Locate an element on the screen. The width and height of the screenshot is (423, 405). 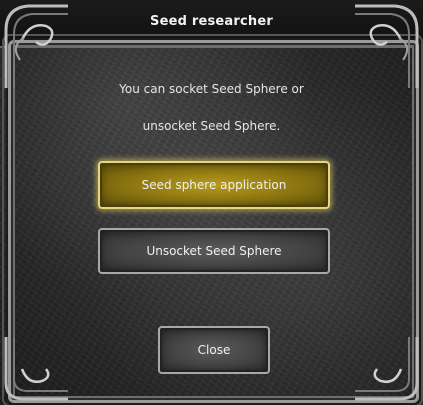
window-title: Seed researcher is located at coordinates (211, 21).